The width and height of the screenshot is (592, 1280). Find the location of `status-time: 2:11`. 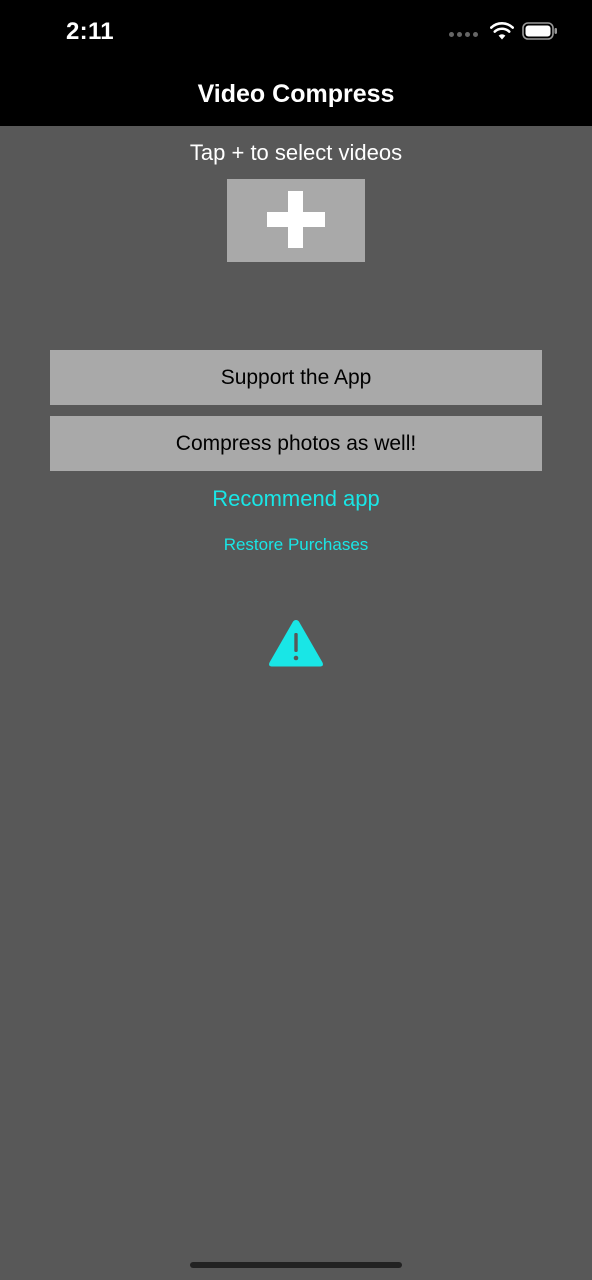

status-time: 2:11 is located at coordinates (90, 31).